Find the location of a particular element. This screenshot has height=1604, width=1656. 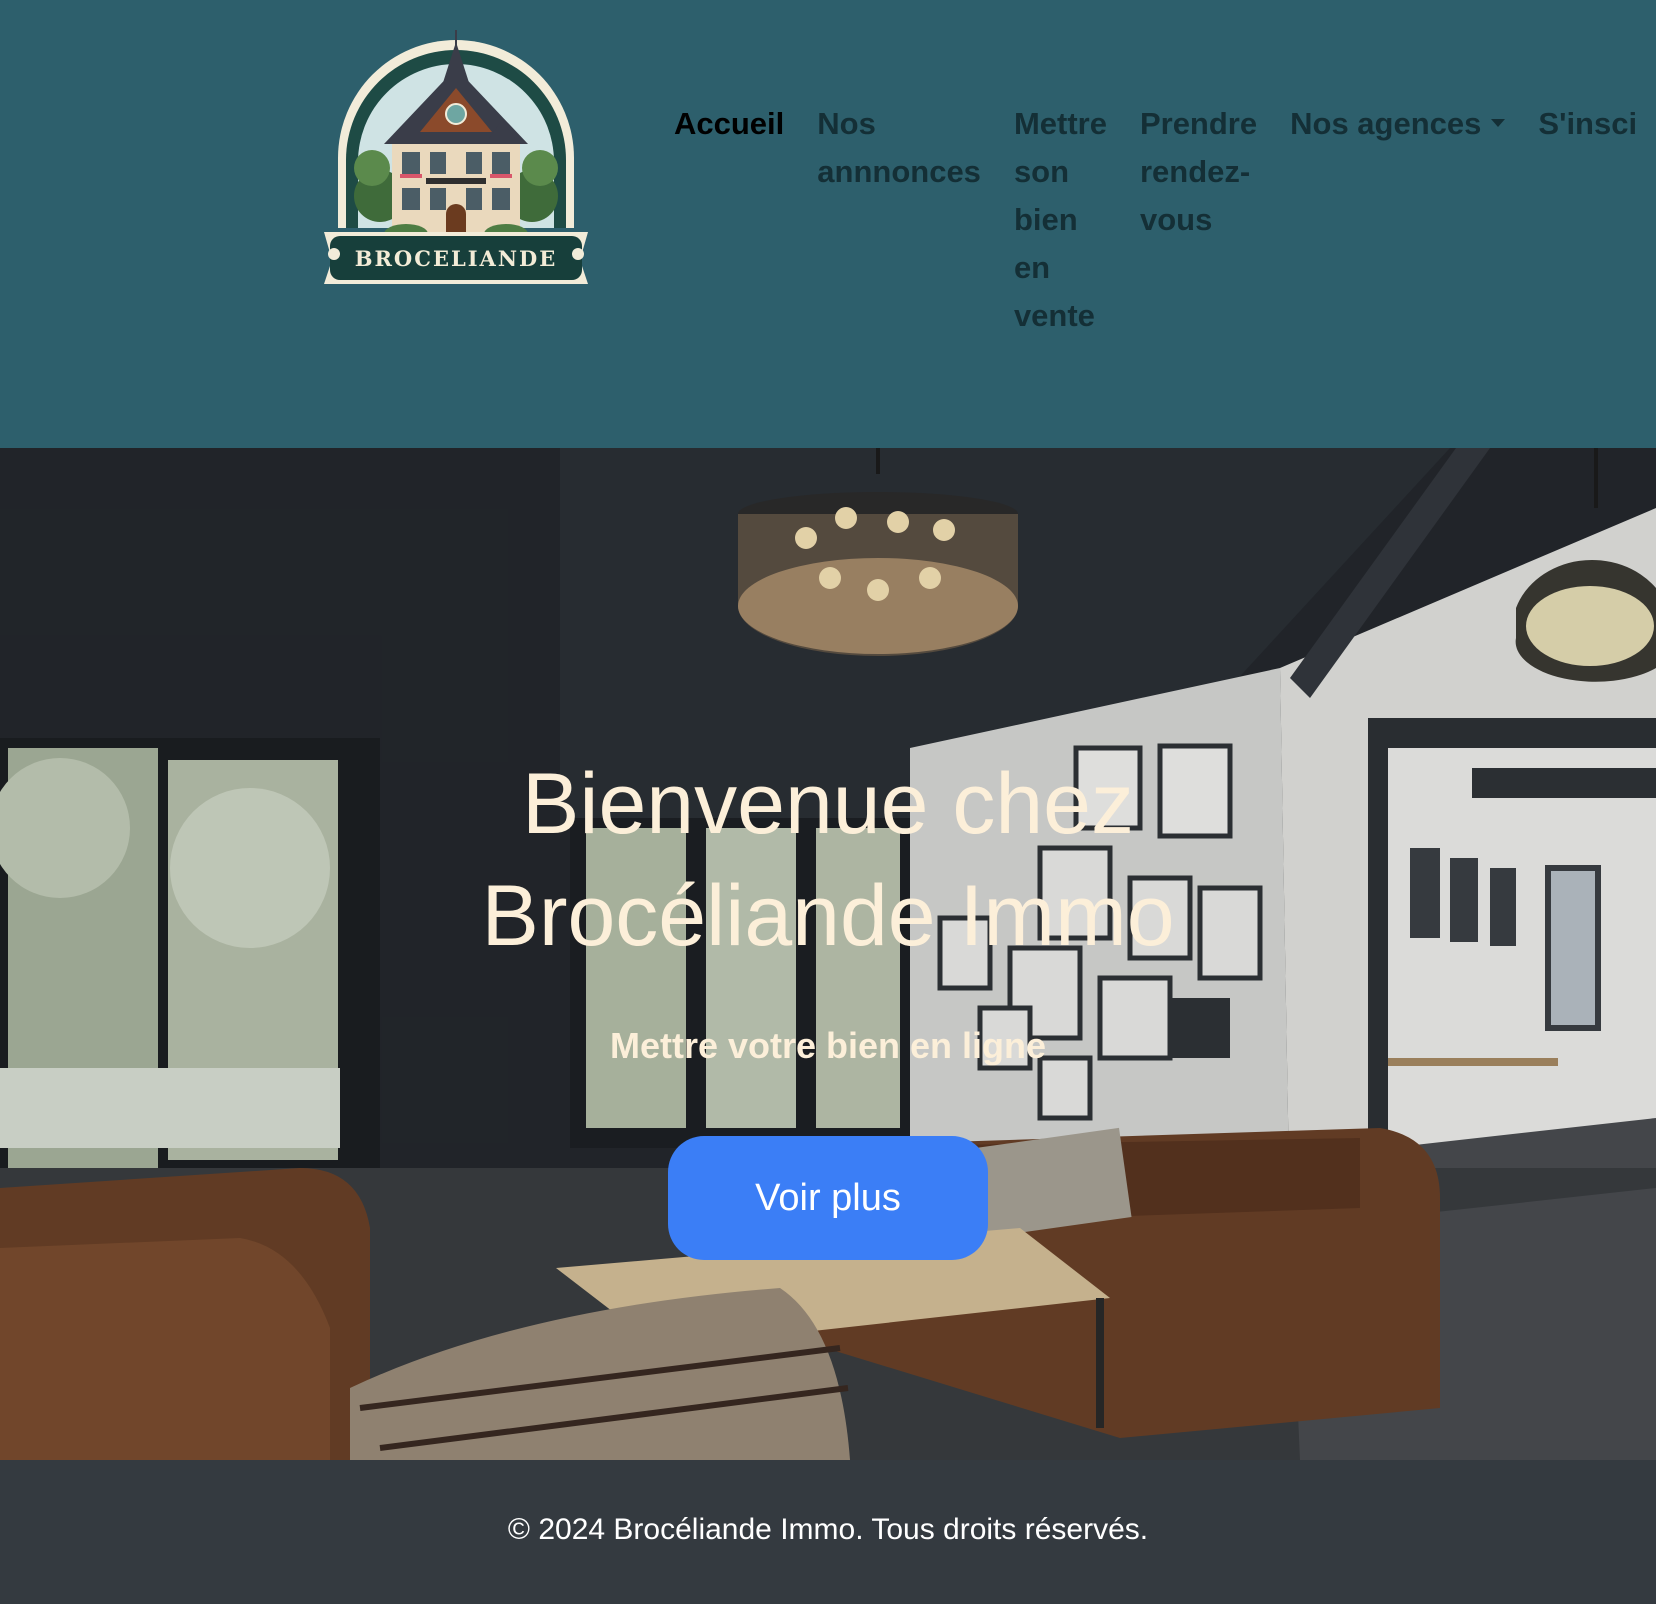

nav-item-accueil: Accueil is located at coordinates (745, 124).